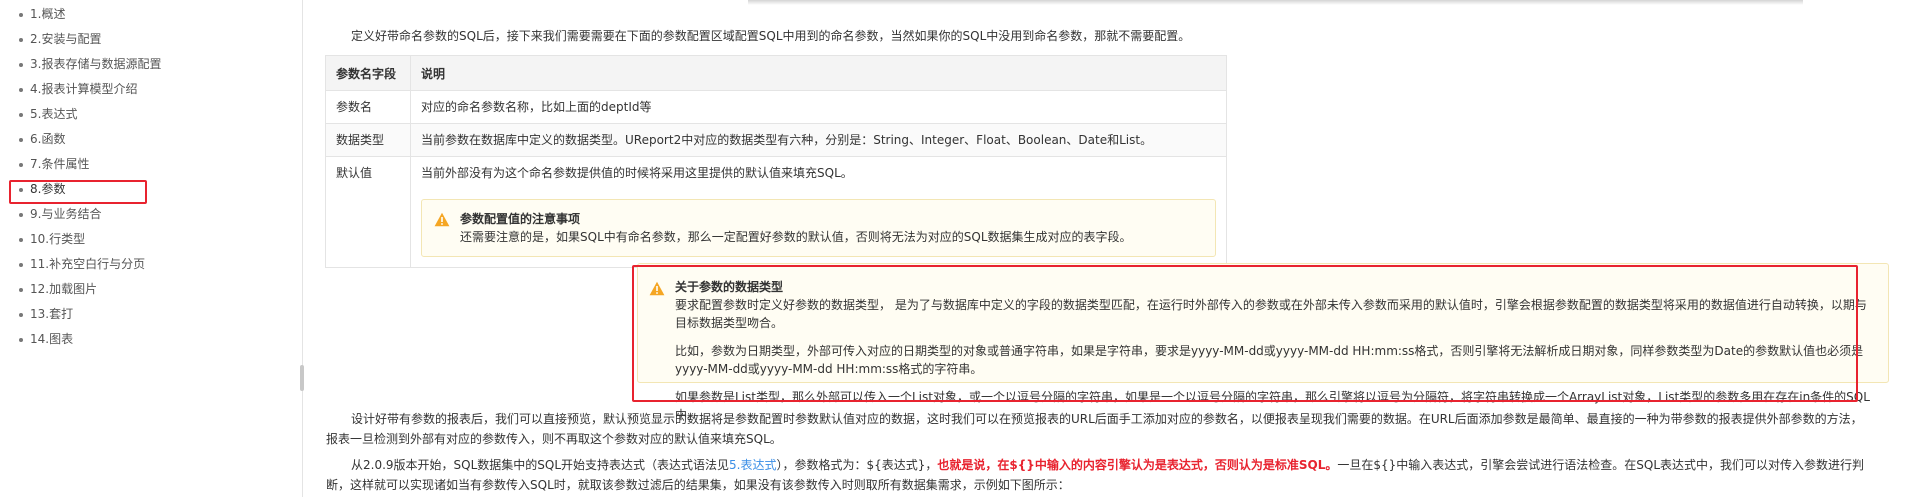 The image size is (1911, 497). I want to click on toc-item-row-type: 10.行类型, so click(151, 239).